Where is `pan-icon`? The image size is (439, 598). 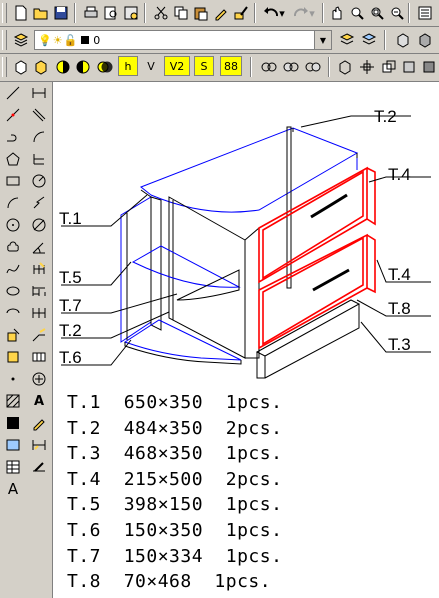 pan-icon is located at coordinates (337, 13).